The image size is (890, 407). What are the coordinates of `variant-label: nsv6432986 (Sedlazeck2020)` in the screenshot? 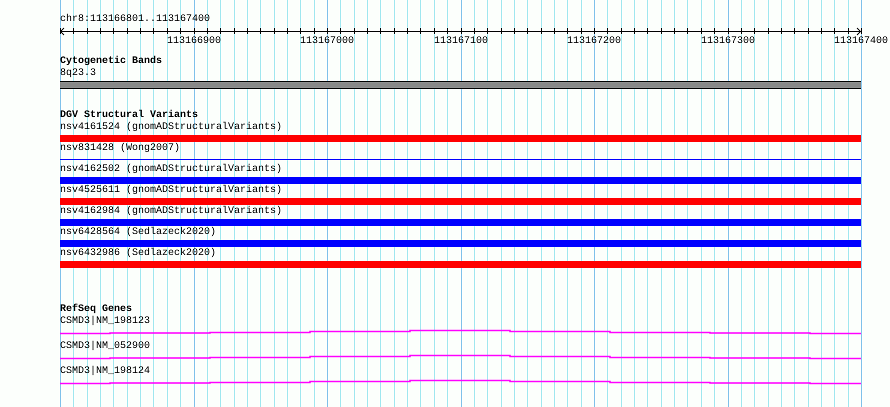 It's located at (138, 254).